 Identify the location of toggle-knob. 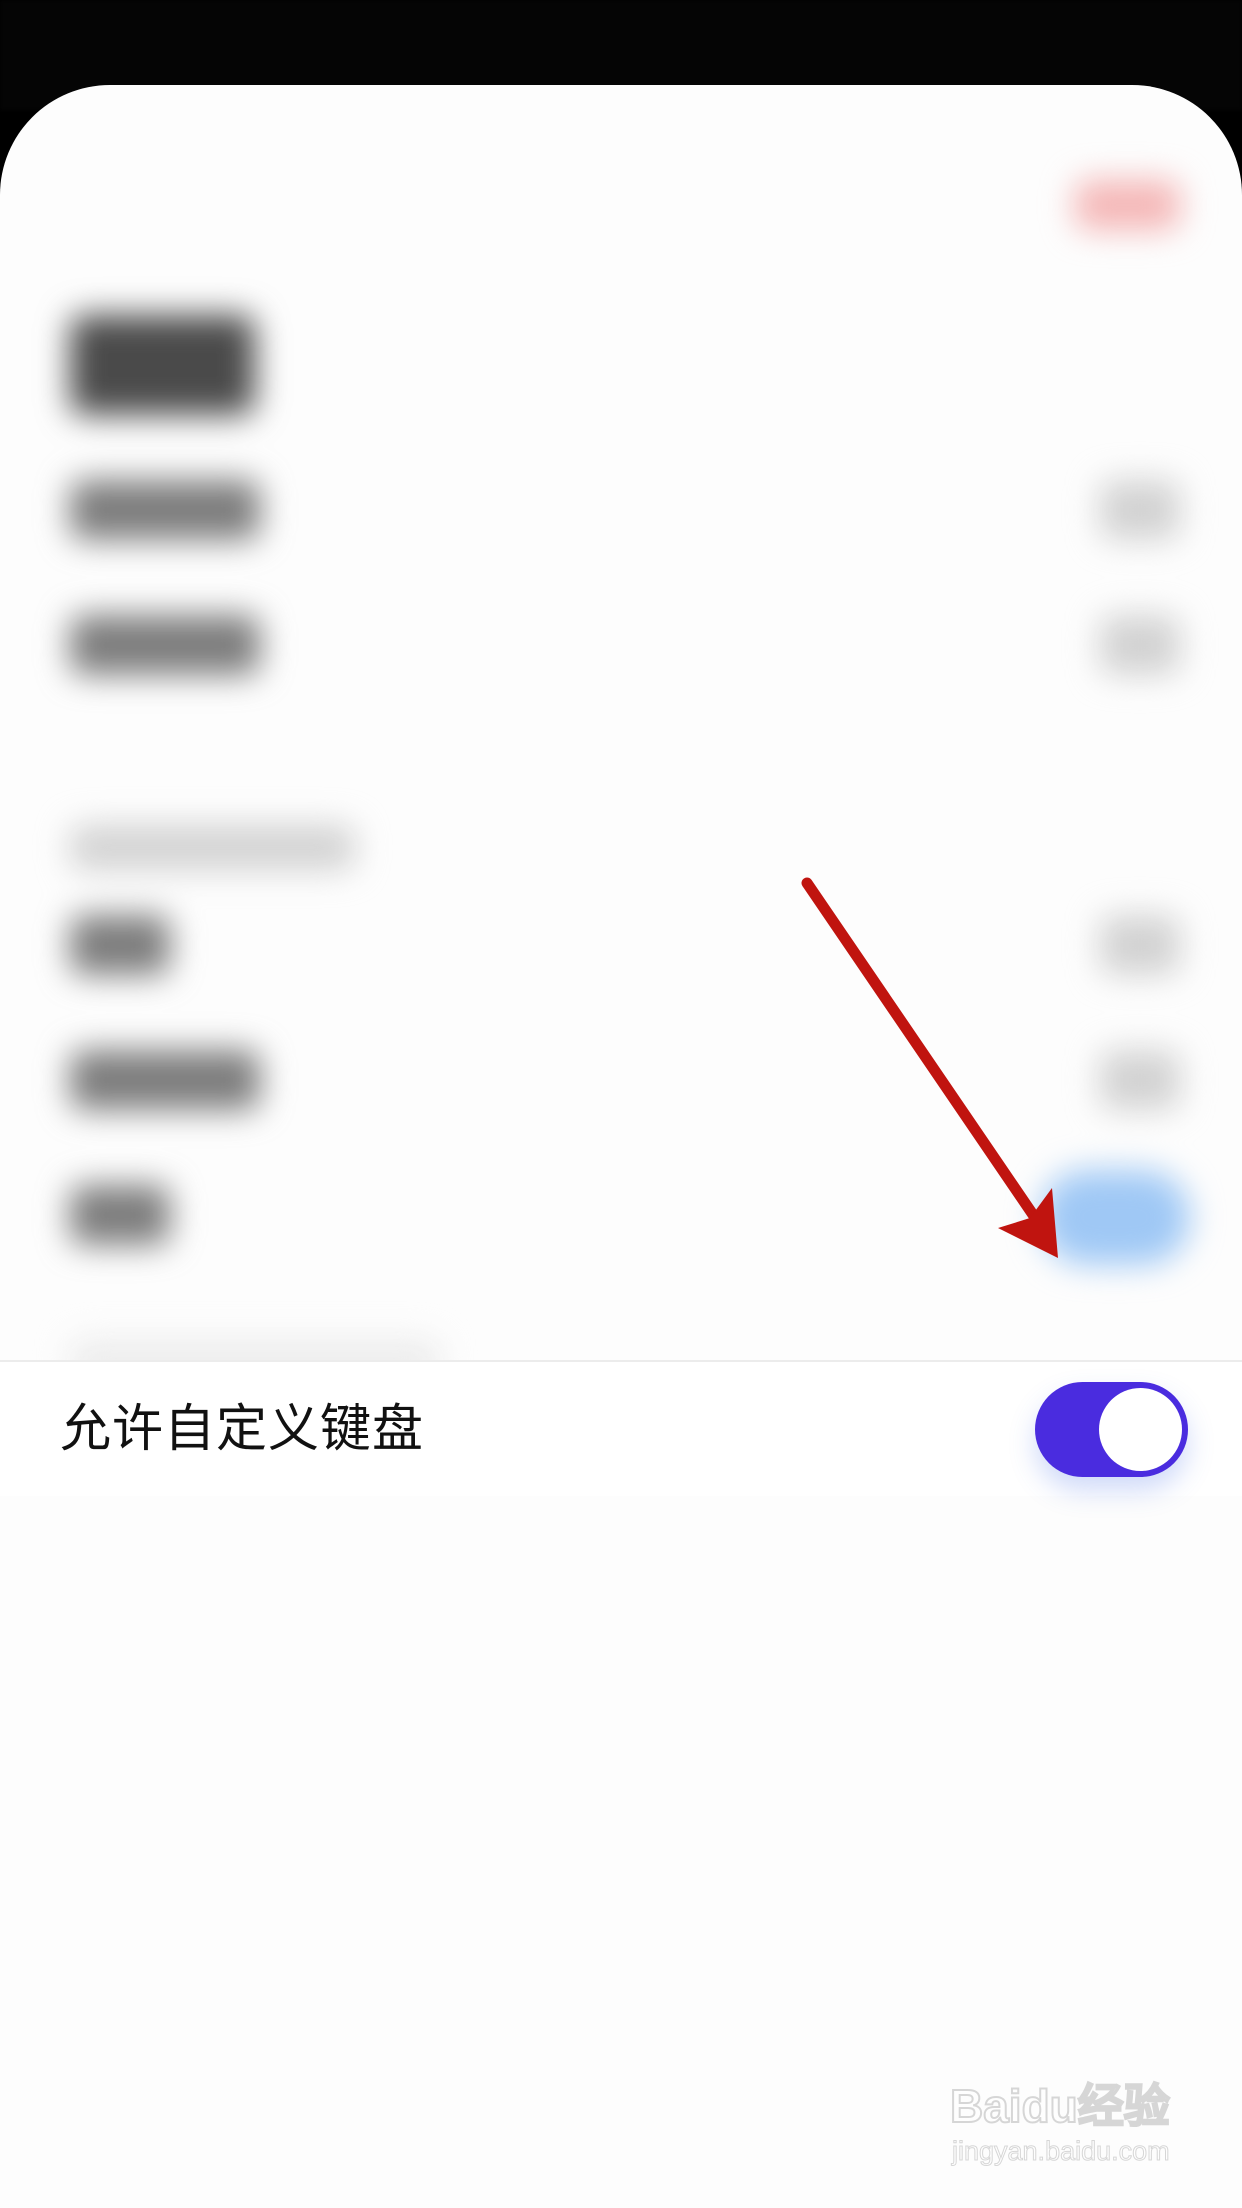
(1140, 1429).